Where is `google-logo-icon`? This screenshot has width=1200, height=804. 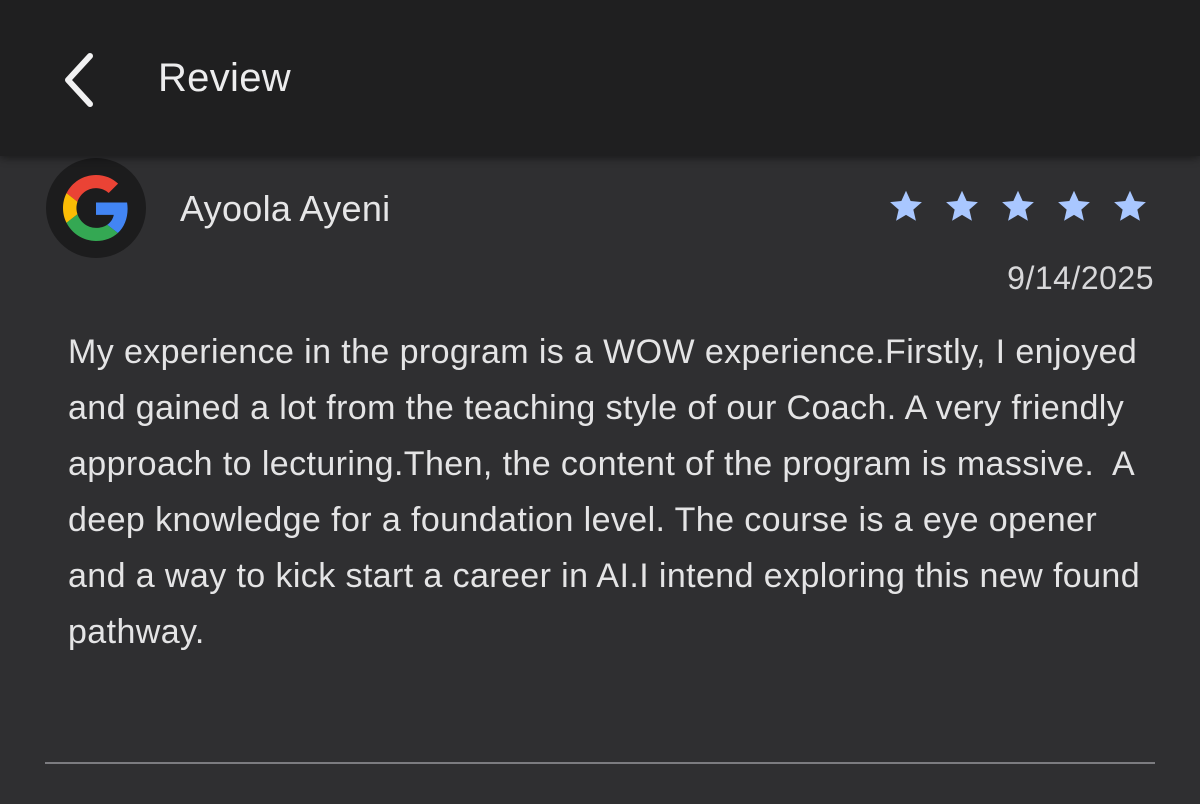 google-logo-icon is located at coordinates (95, 208).